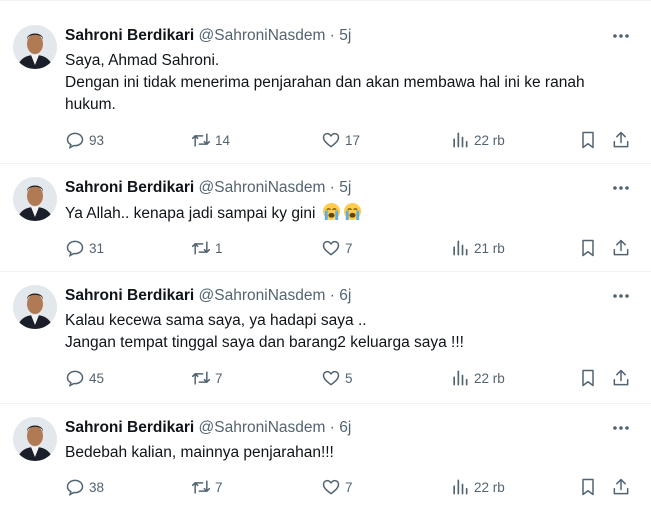  I want to click on tweet-text-line: hukum., so click(90, 104).